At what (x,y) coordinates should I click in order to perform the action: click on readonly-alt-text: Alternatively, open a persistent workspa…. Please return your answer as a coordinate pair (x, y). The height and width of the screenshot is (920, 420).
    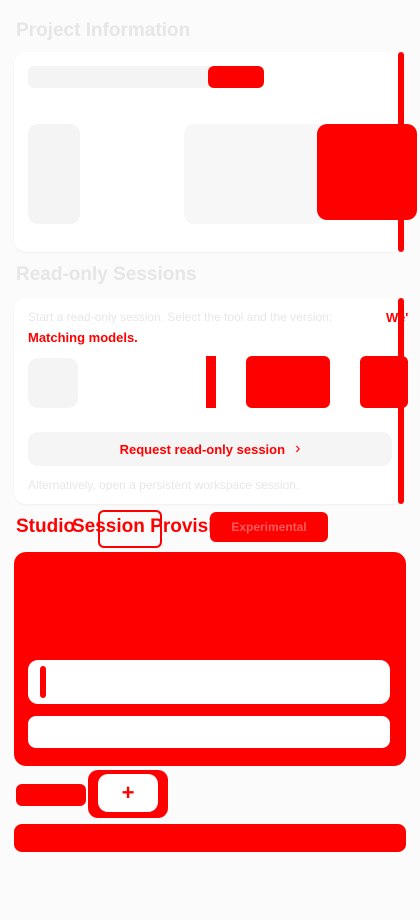
    Looking at the image, I should click on (164, 485).